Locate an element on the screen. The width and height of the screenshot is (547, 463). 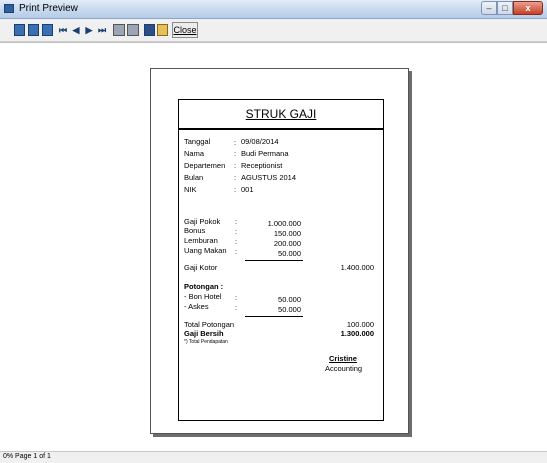
deduction-label: - Askes is located at coordinates (196, 306).